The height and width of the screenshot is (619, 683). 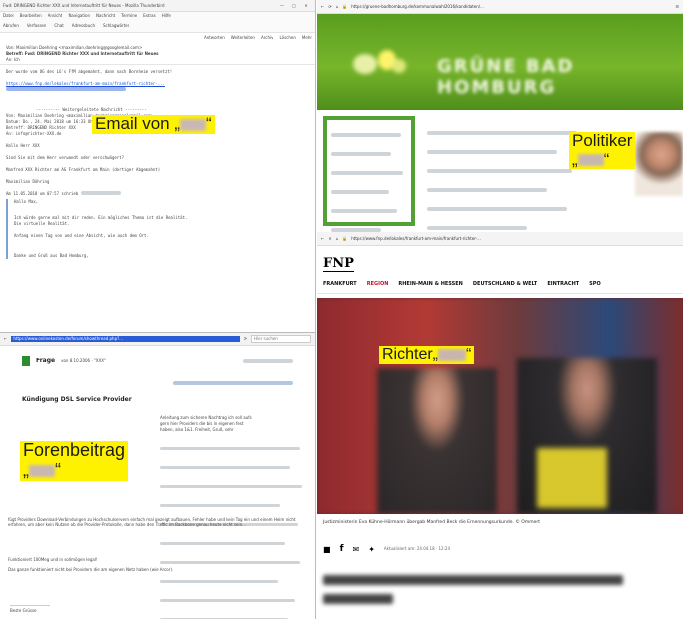 What do you see at coordinates (83, 360) in the screenshot?
I see `question-meta: von 8.10.2006 · "XXX"` at bounding box center [83, 360].